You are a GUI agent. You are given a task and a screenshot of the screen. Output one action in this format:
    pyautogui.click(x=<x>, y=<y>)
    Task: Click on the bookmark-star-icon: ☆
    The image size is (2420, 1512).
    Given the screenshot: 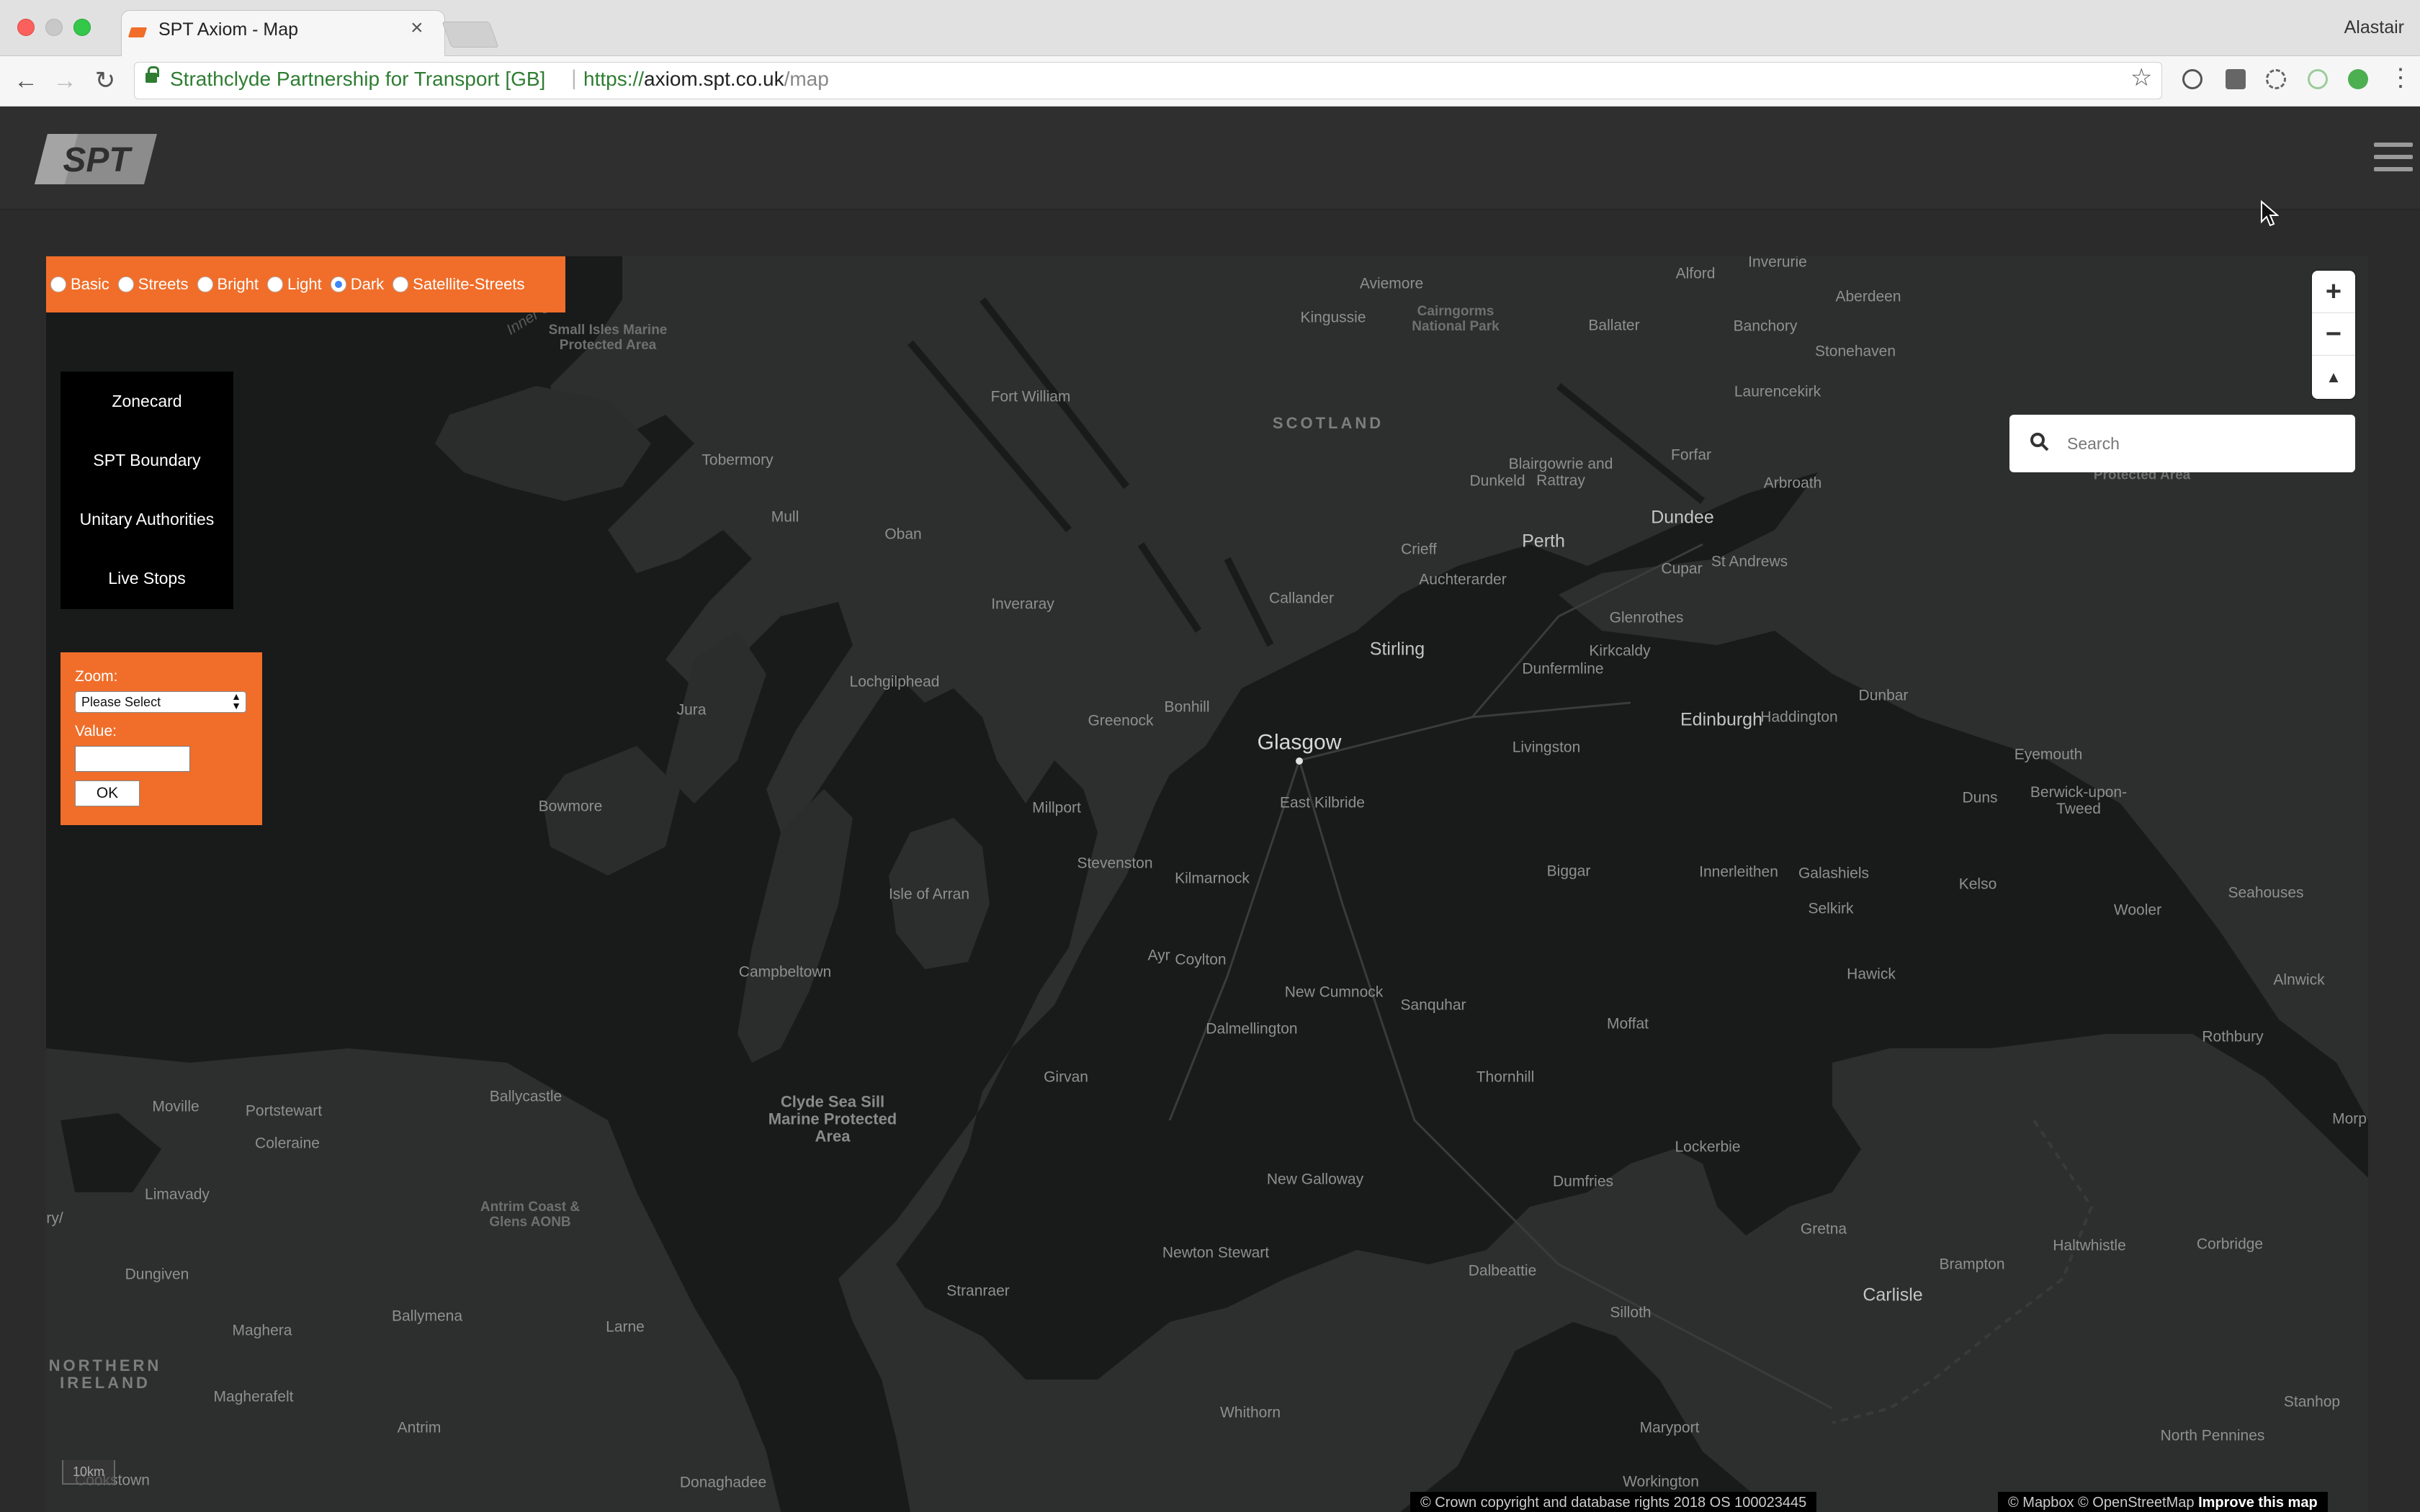 What is the action you would take?
    pyautogui.click(x=2141, y=77)
    